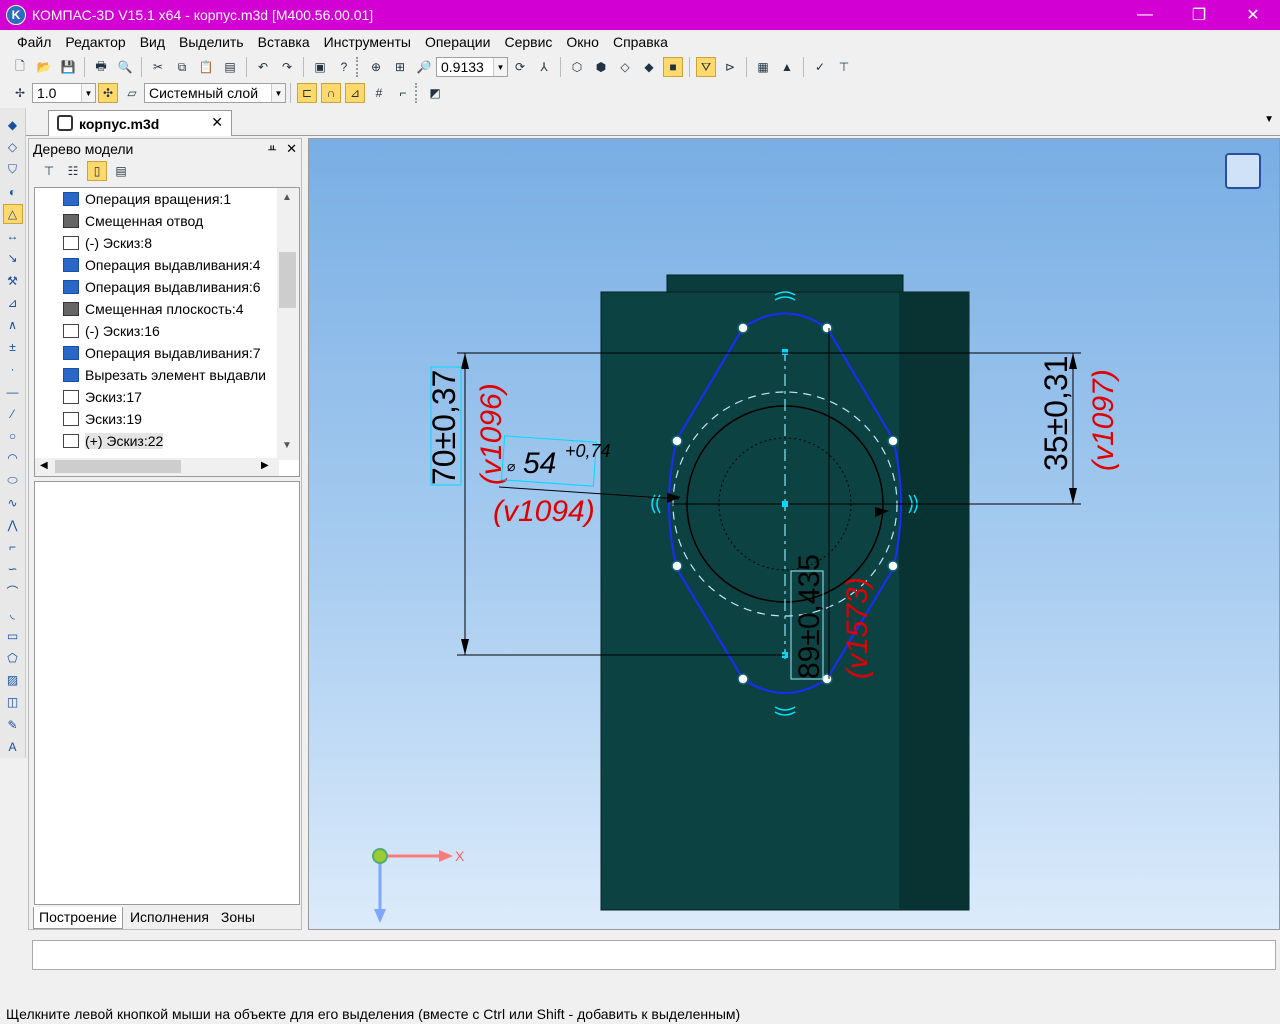  What do you see at coordinates (13, 347) in the screenshot?
I see `mark-icon: ±` at bounding box center [13, 347].